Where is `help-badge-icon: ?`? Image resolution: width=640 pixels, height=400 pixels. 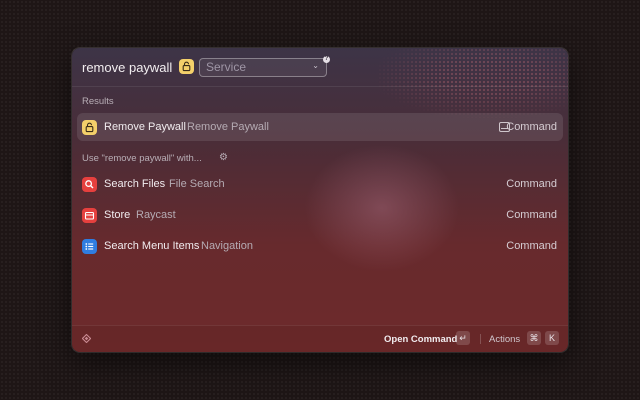
help-badge-icon: ? is located at coordinates (326, 59).